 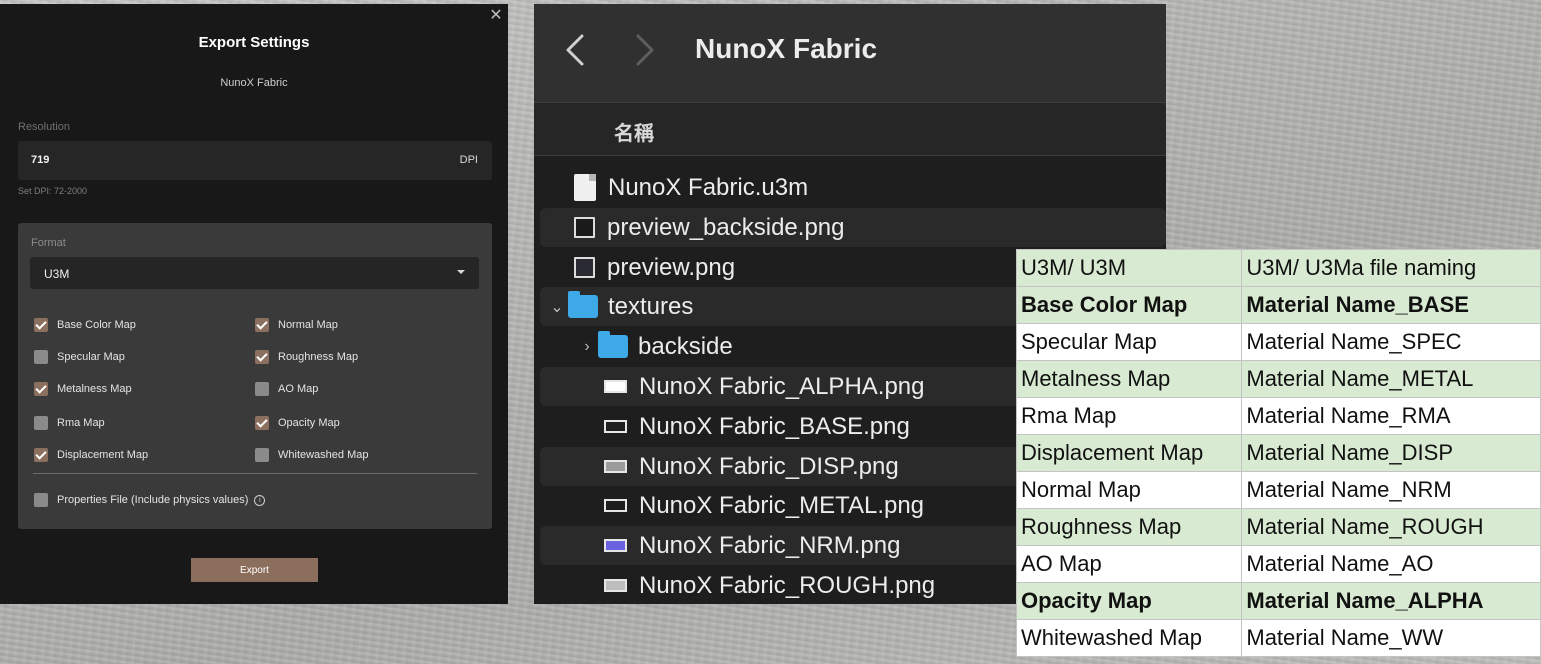 What do you see at coordinates (1129, 490) in the screenshot?
I see `table-cell: Normal Map` at bounding box center [1129, 490].